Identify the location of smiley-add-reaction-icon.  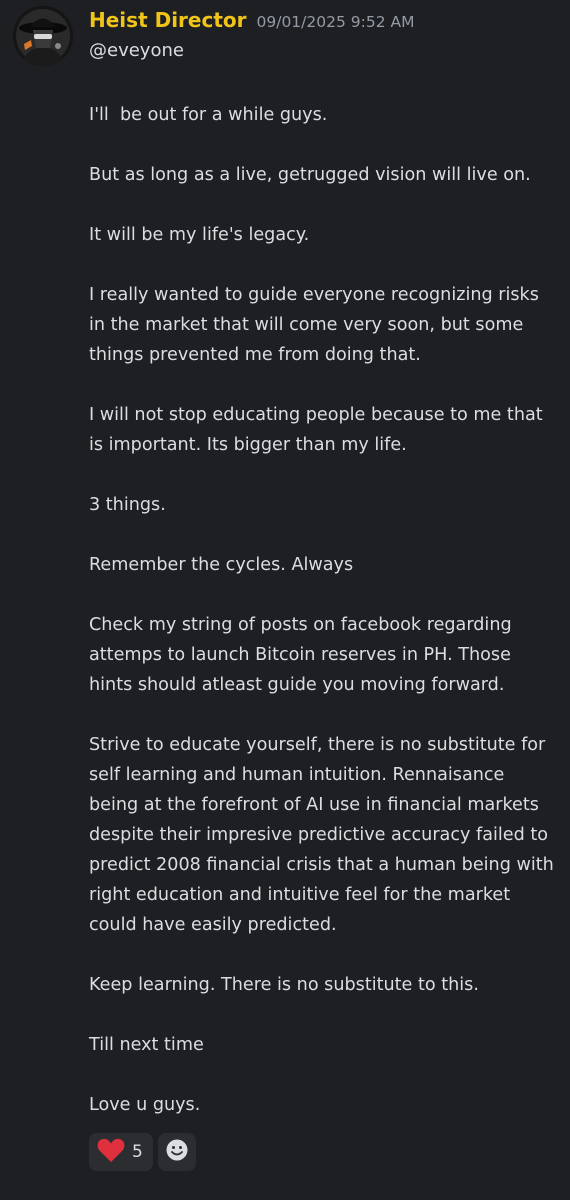
(177, 1152).